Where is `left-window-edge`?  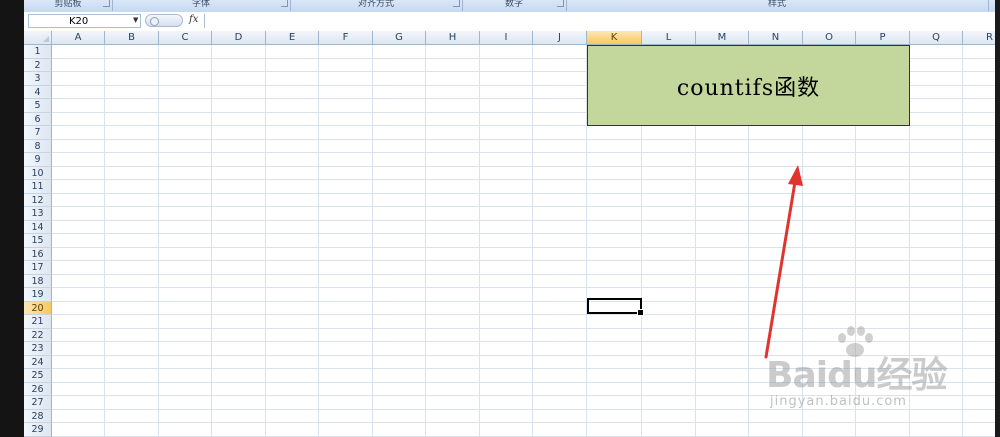
left-window-edge is located at coordinates (12, 218).